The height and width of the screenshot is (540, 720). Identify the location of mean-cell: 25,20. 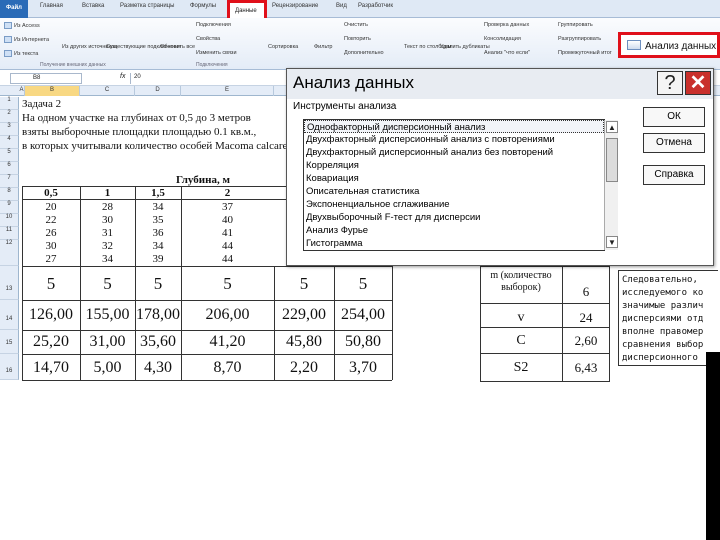
(51, 342).